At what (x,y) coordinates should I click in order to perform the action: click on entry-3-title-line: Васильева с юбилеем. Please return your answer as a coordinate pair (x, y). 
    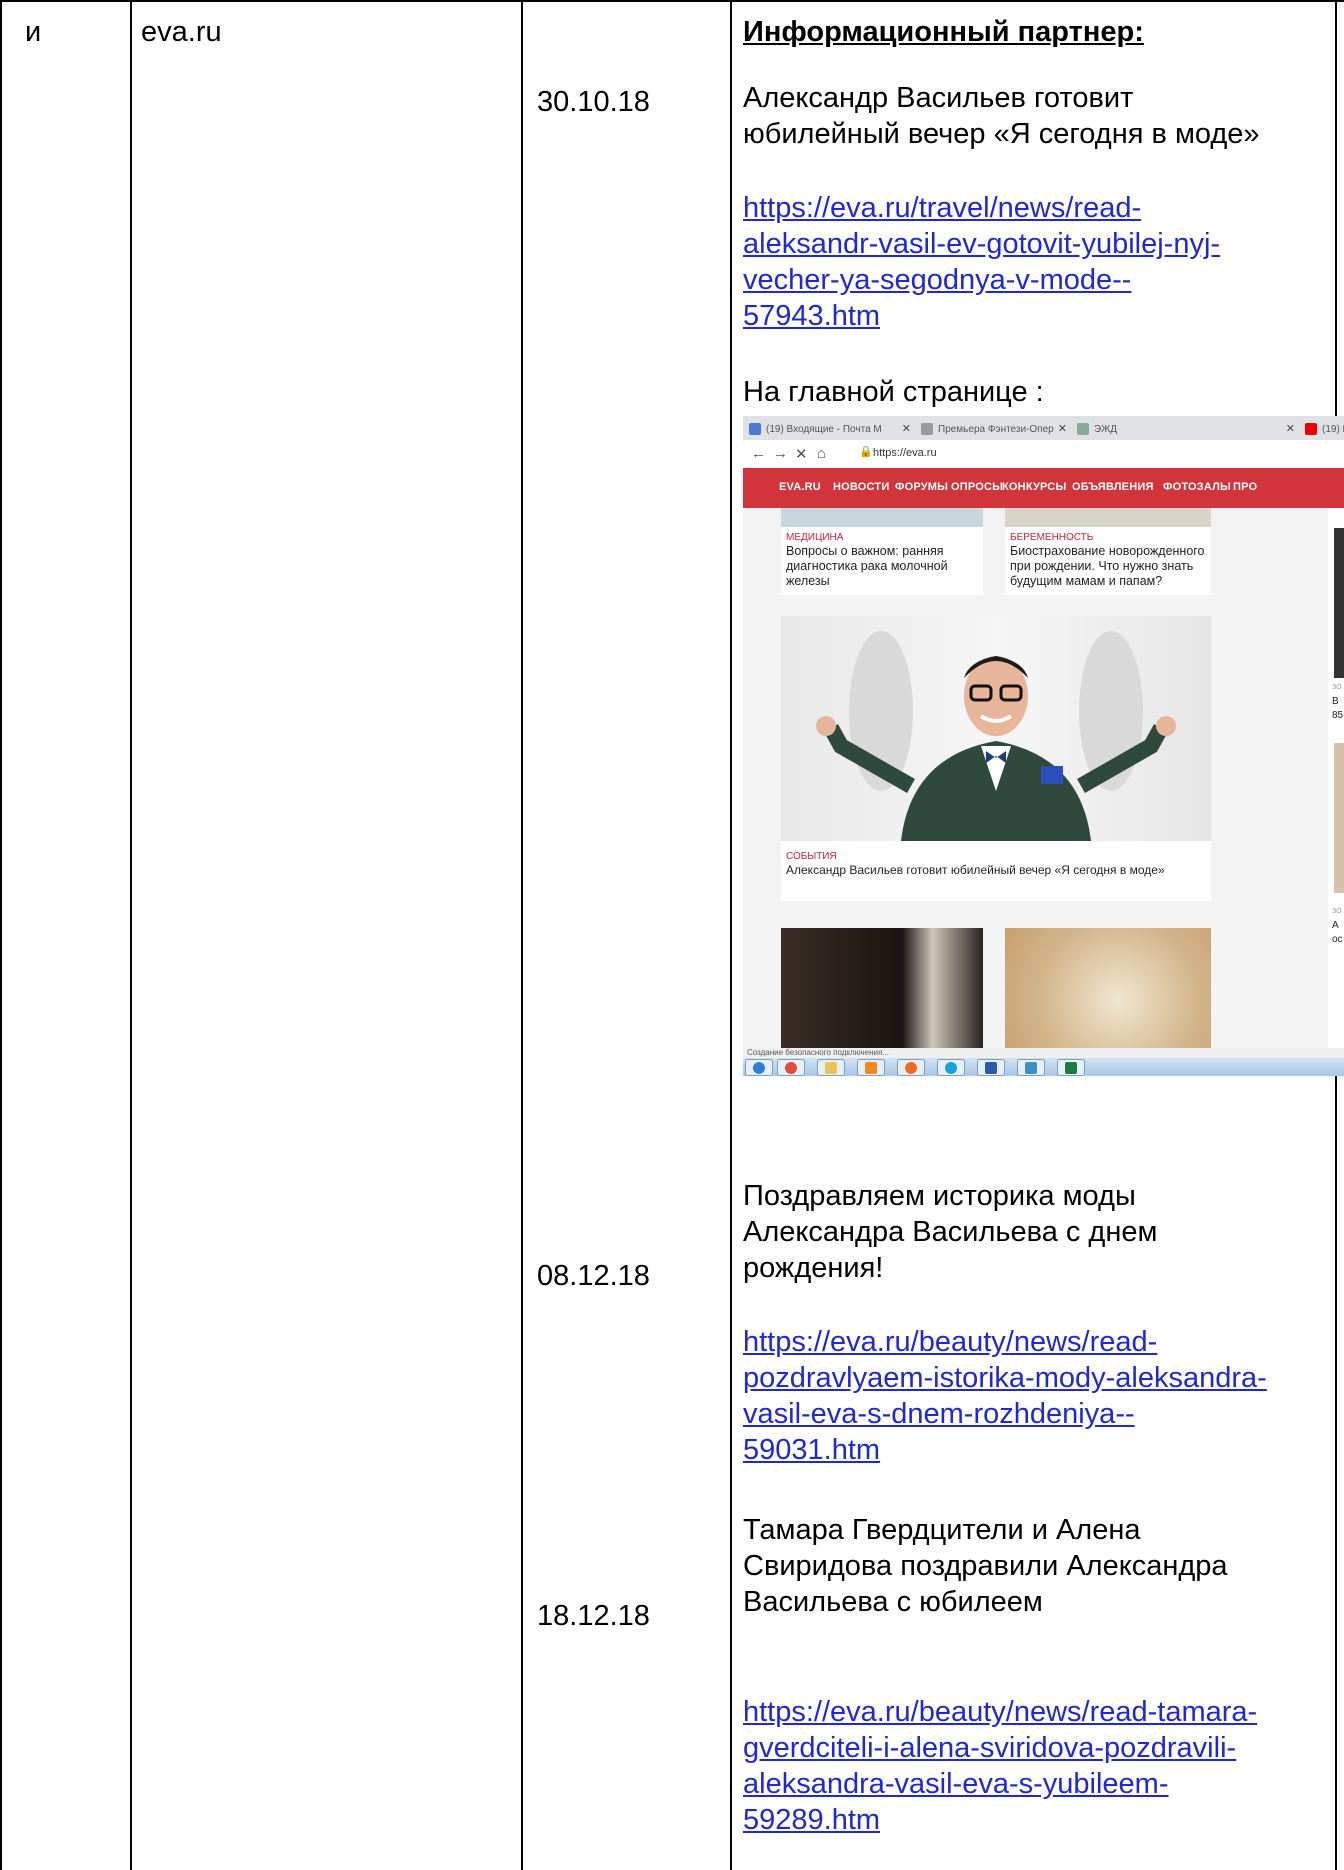
    Looking at the image, I should click on (893, 1602).